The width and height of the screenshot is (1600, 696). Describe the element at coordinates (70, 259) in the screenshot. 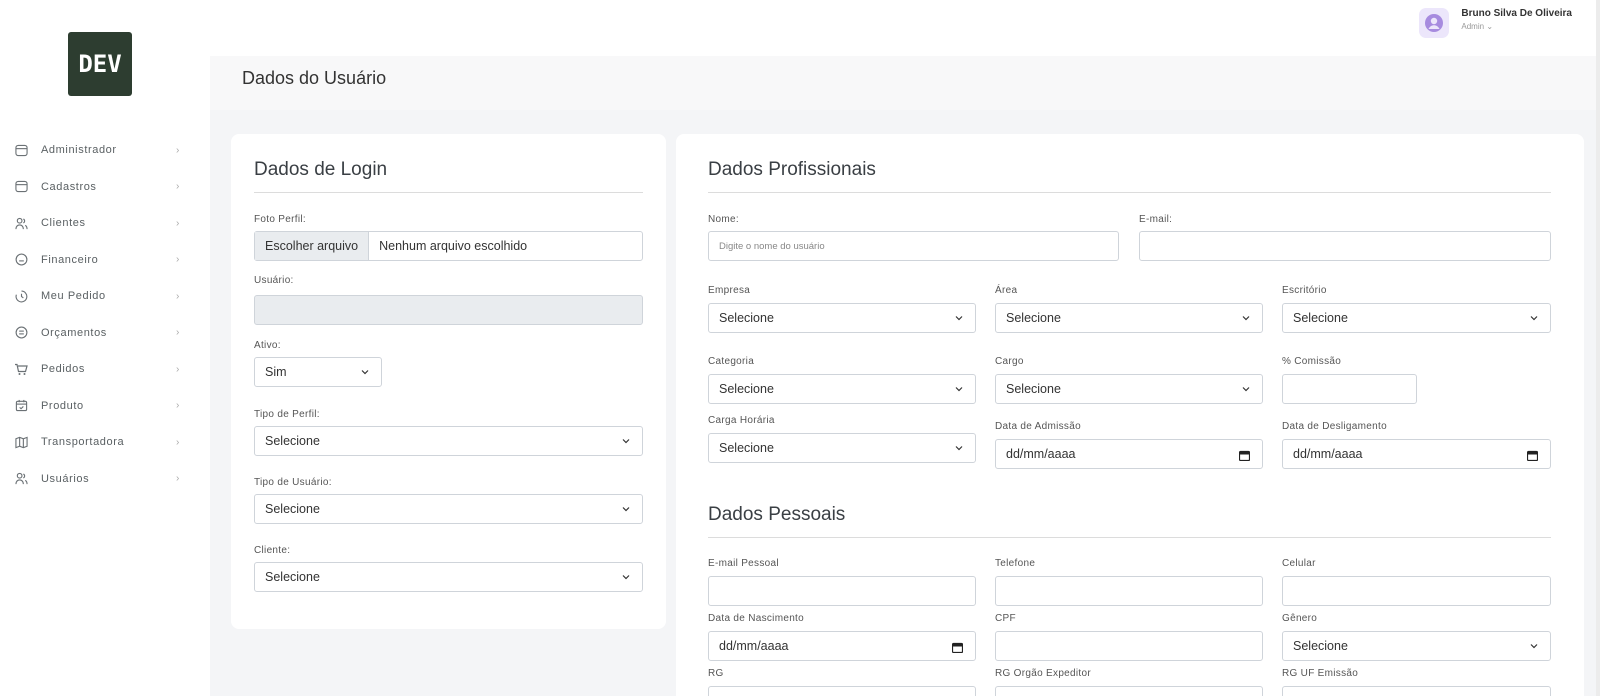

I see `sidebar-item-label: Financeiro` at that location.